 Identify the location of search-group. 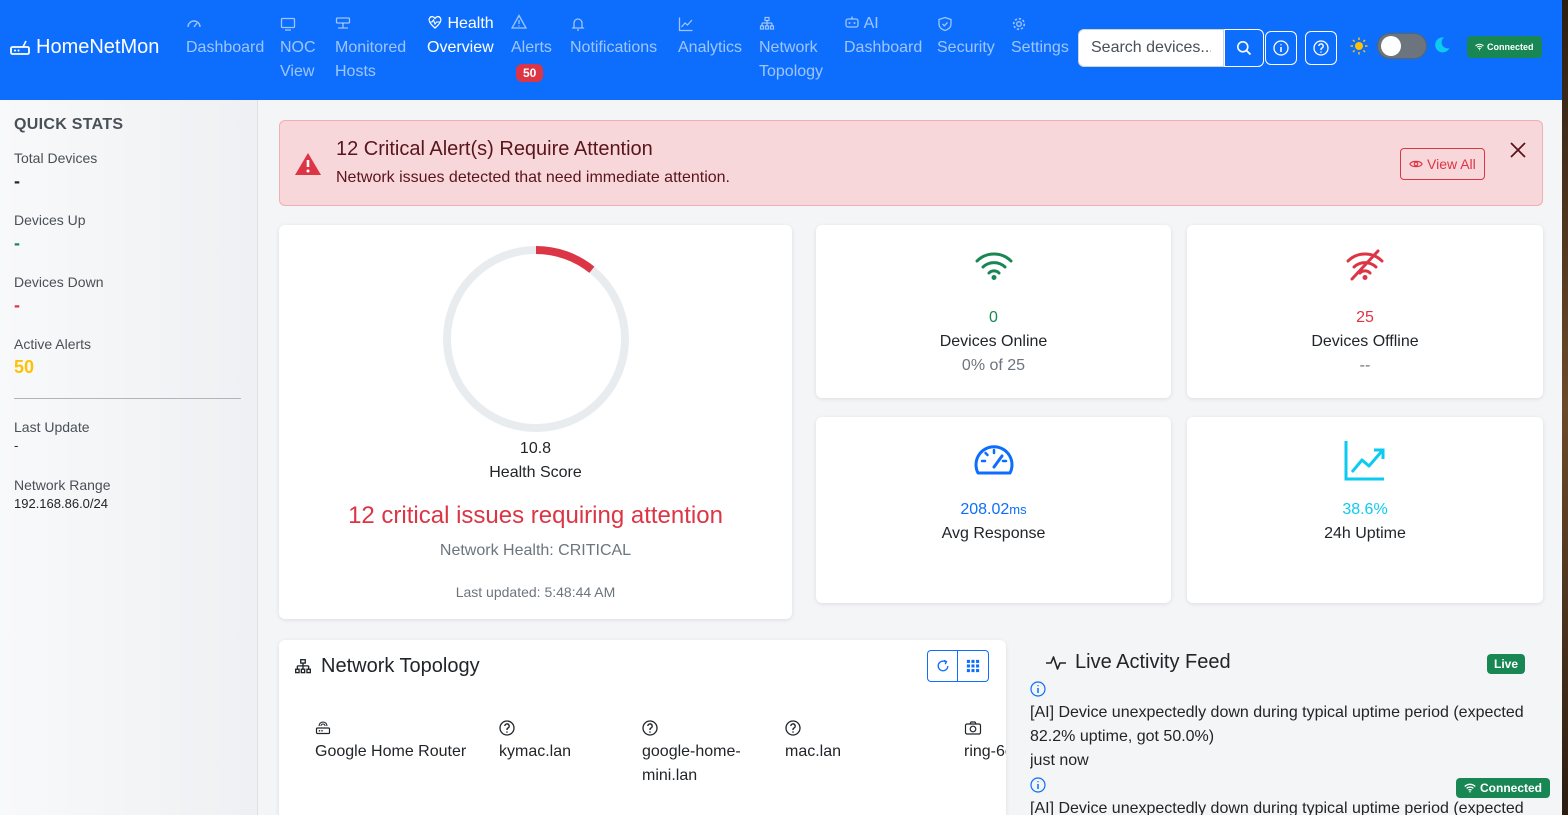
(1171, 48).